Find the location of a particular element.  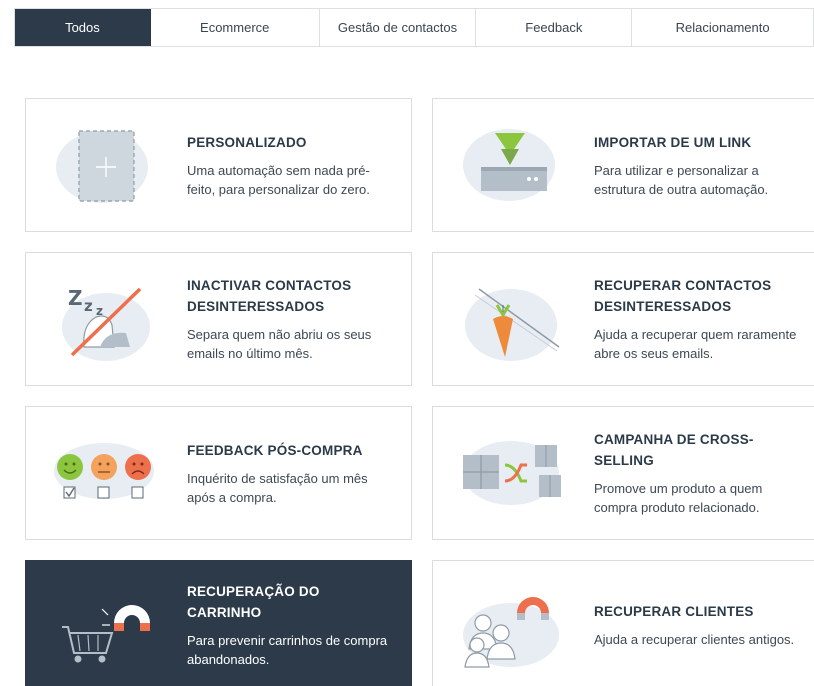

card-title: FEEDBACK PÓS-COMPRA is located at coordinates (275, 450).